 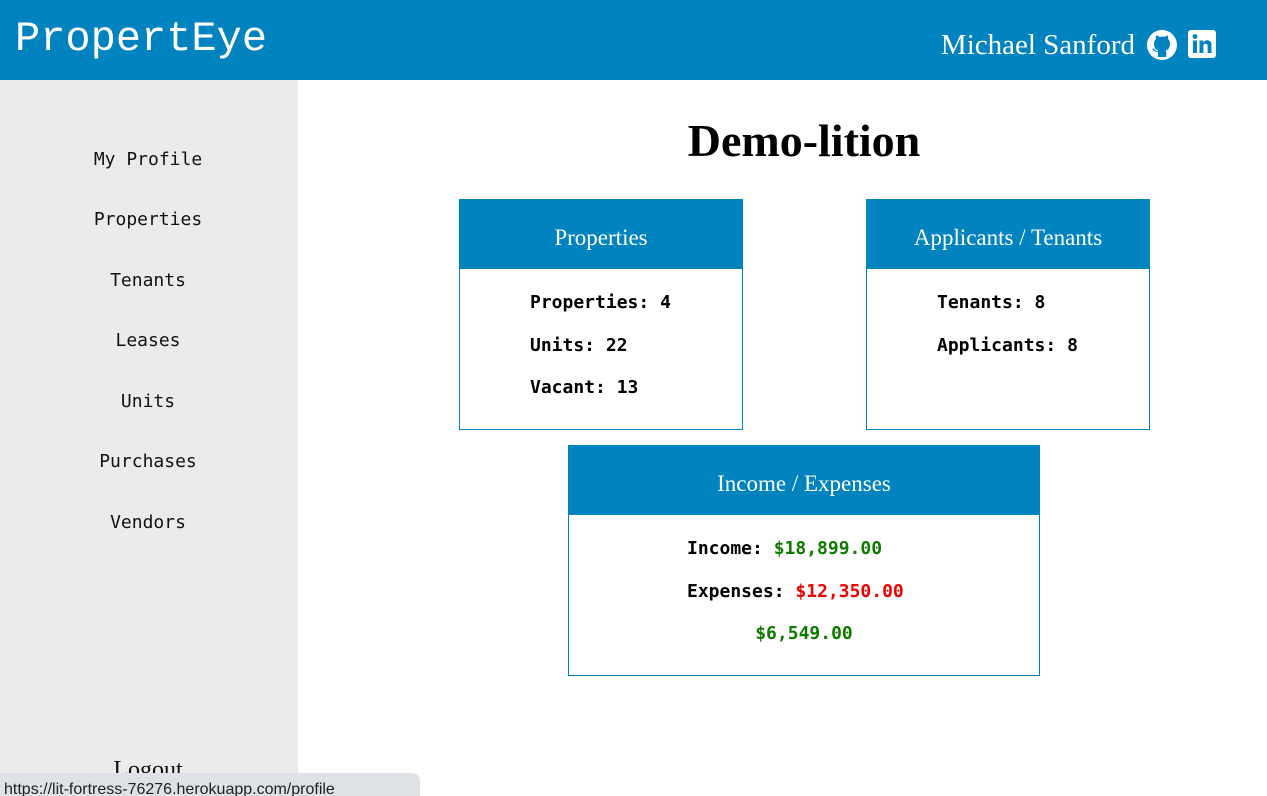 What do you see at coordinates (148, 462) in the screenshot?
I see `sidebar-item-purchases: Purchases` at bounding box center [148, 462].